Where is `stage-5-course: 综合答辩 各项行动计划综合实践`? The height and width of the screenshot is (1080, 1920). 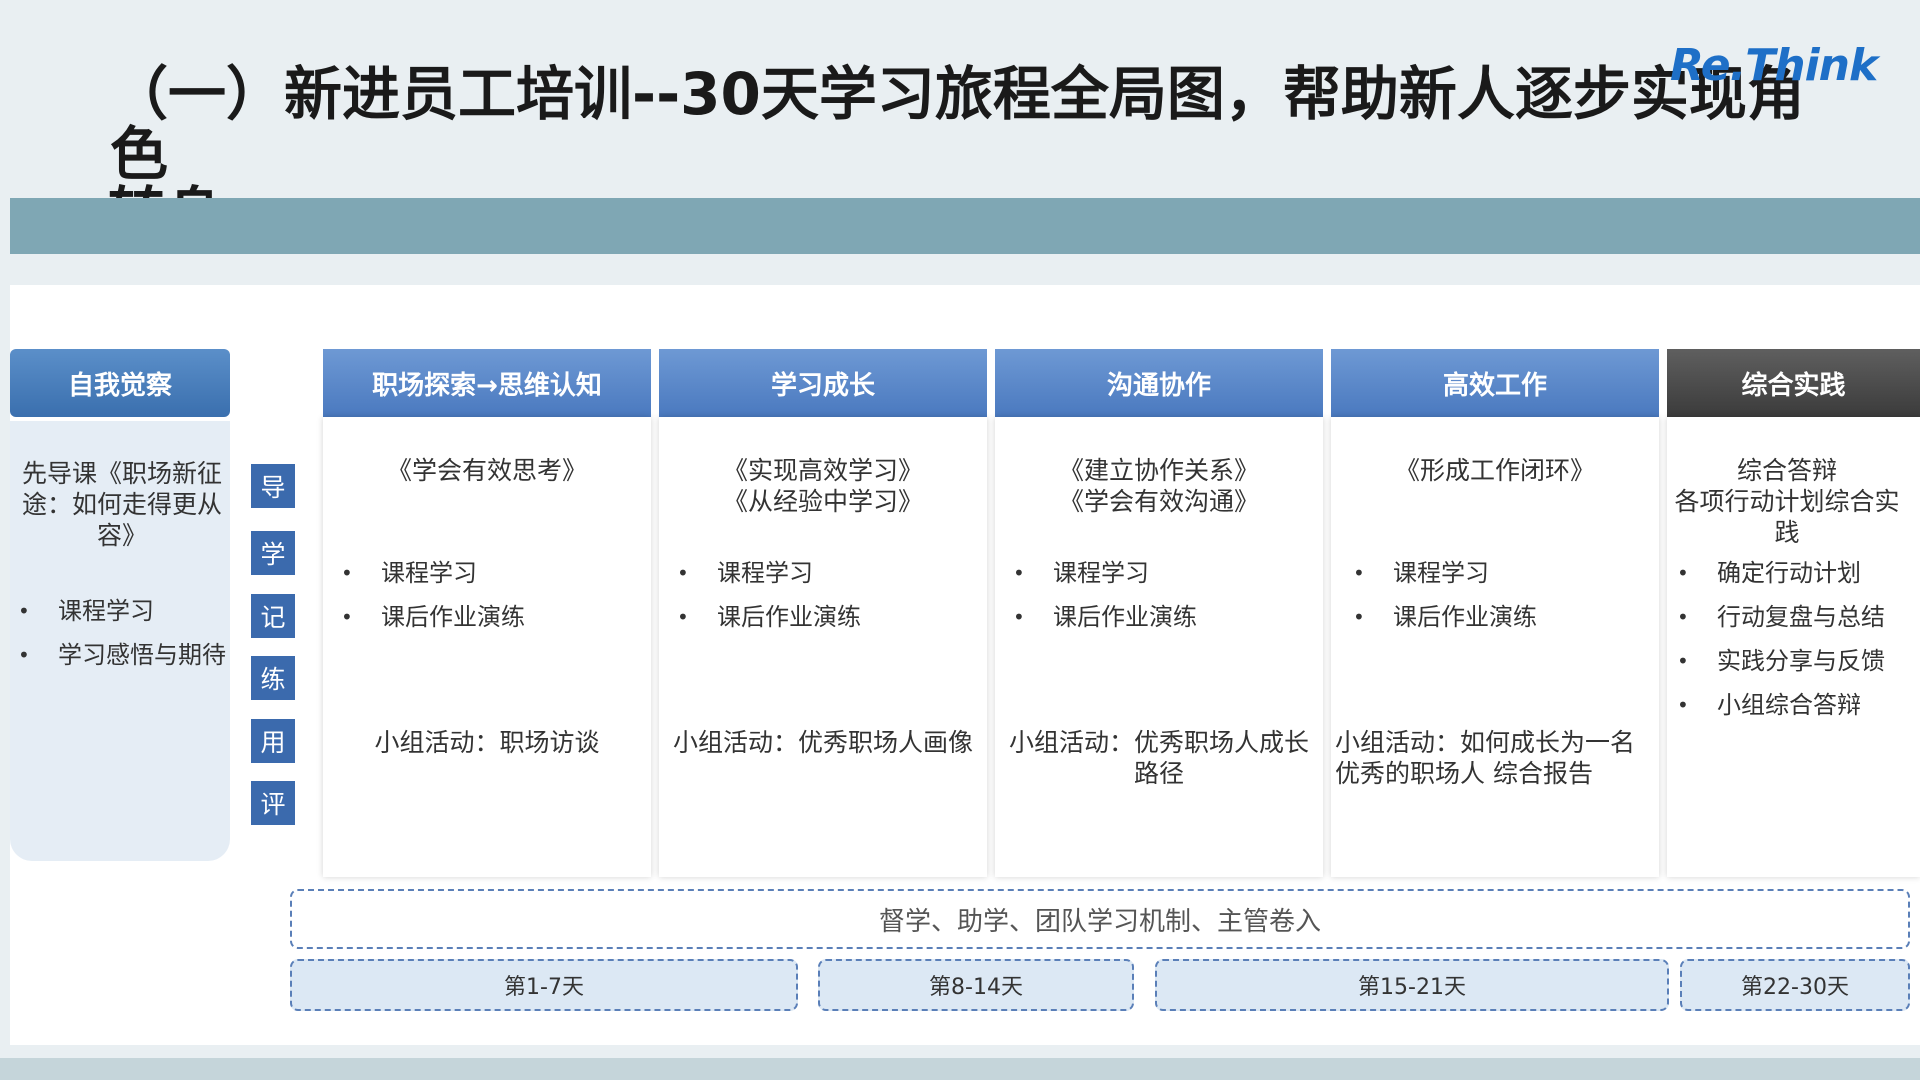
stage-5-course: 综合答辩 各项行动计划综合实践 is located at coordinates (1787, 501).